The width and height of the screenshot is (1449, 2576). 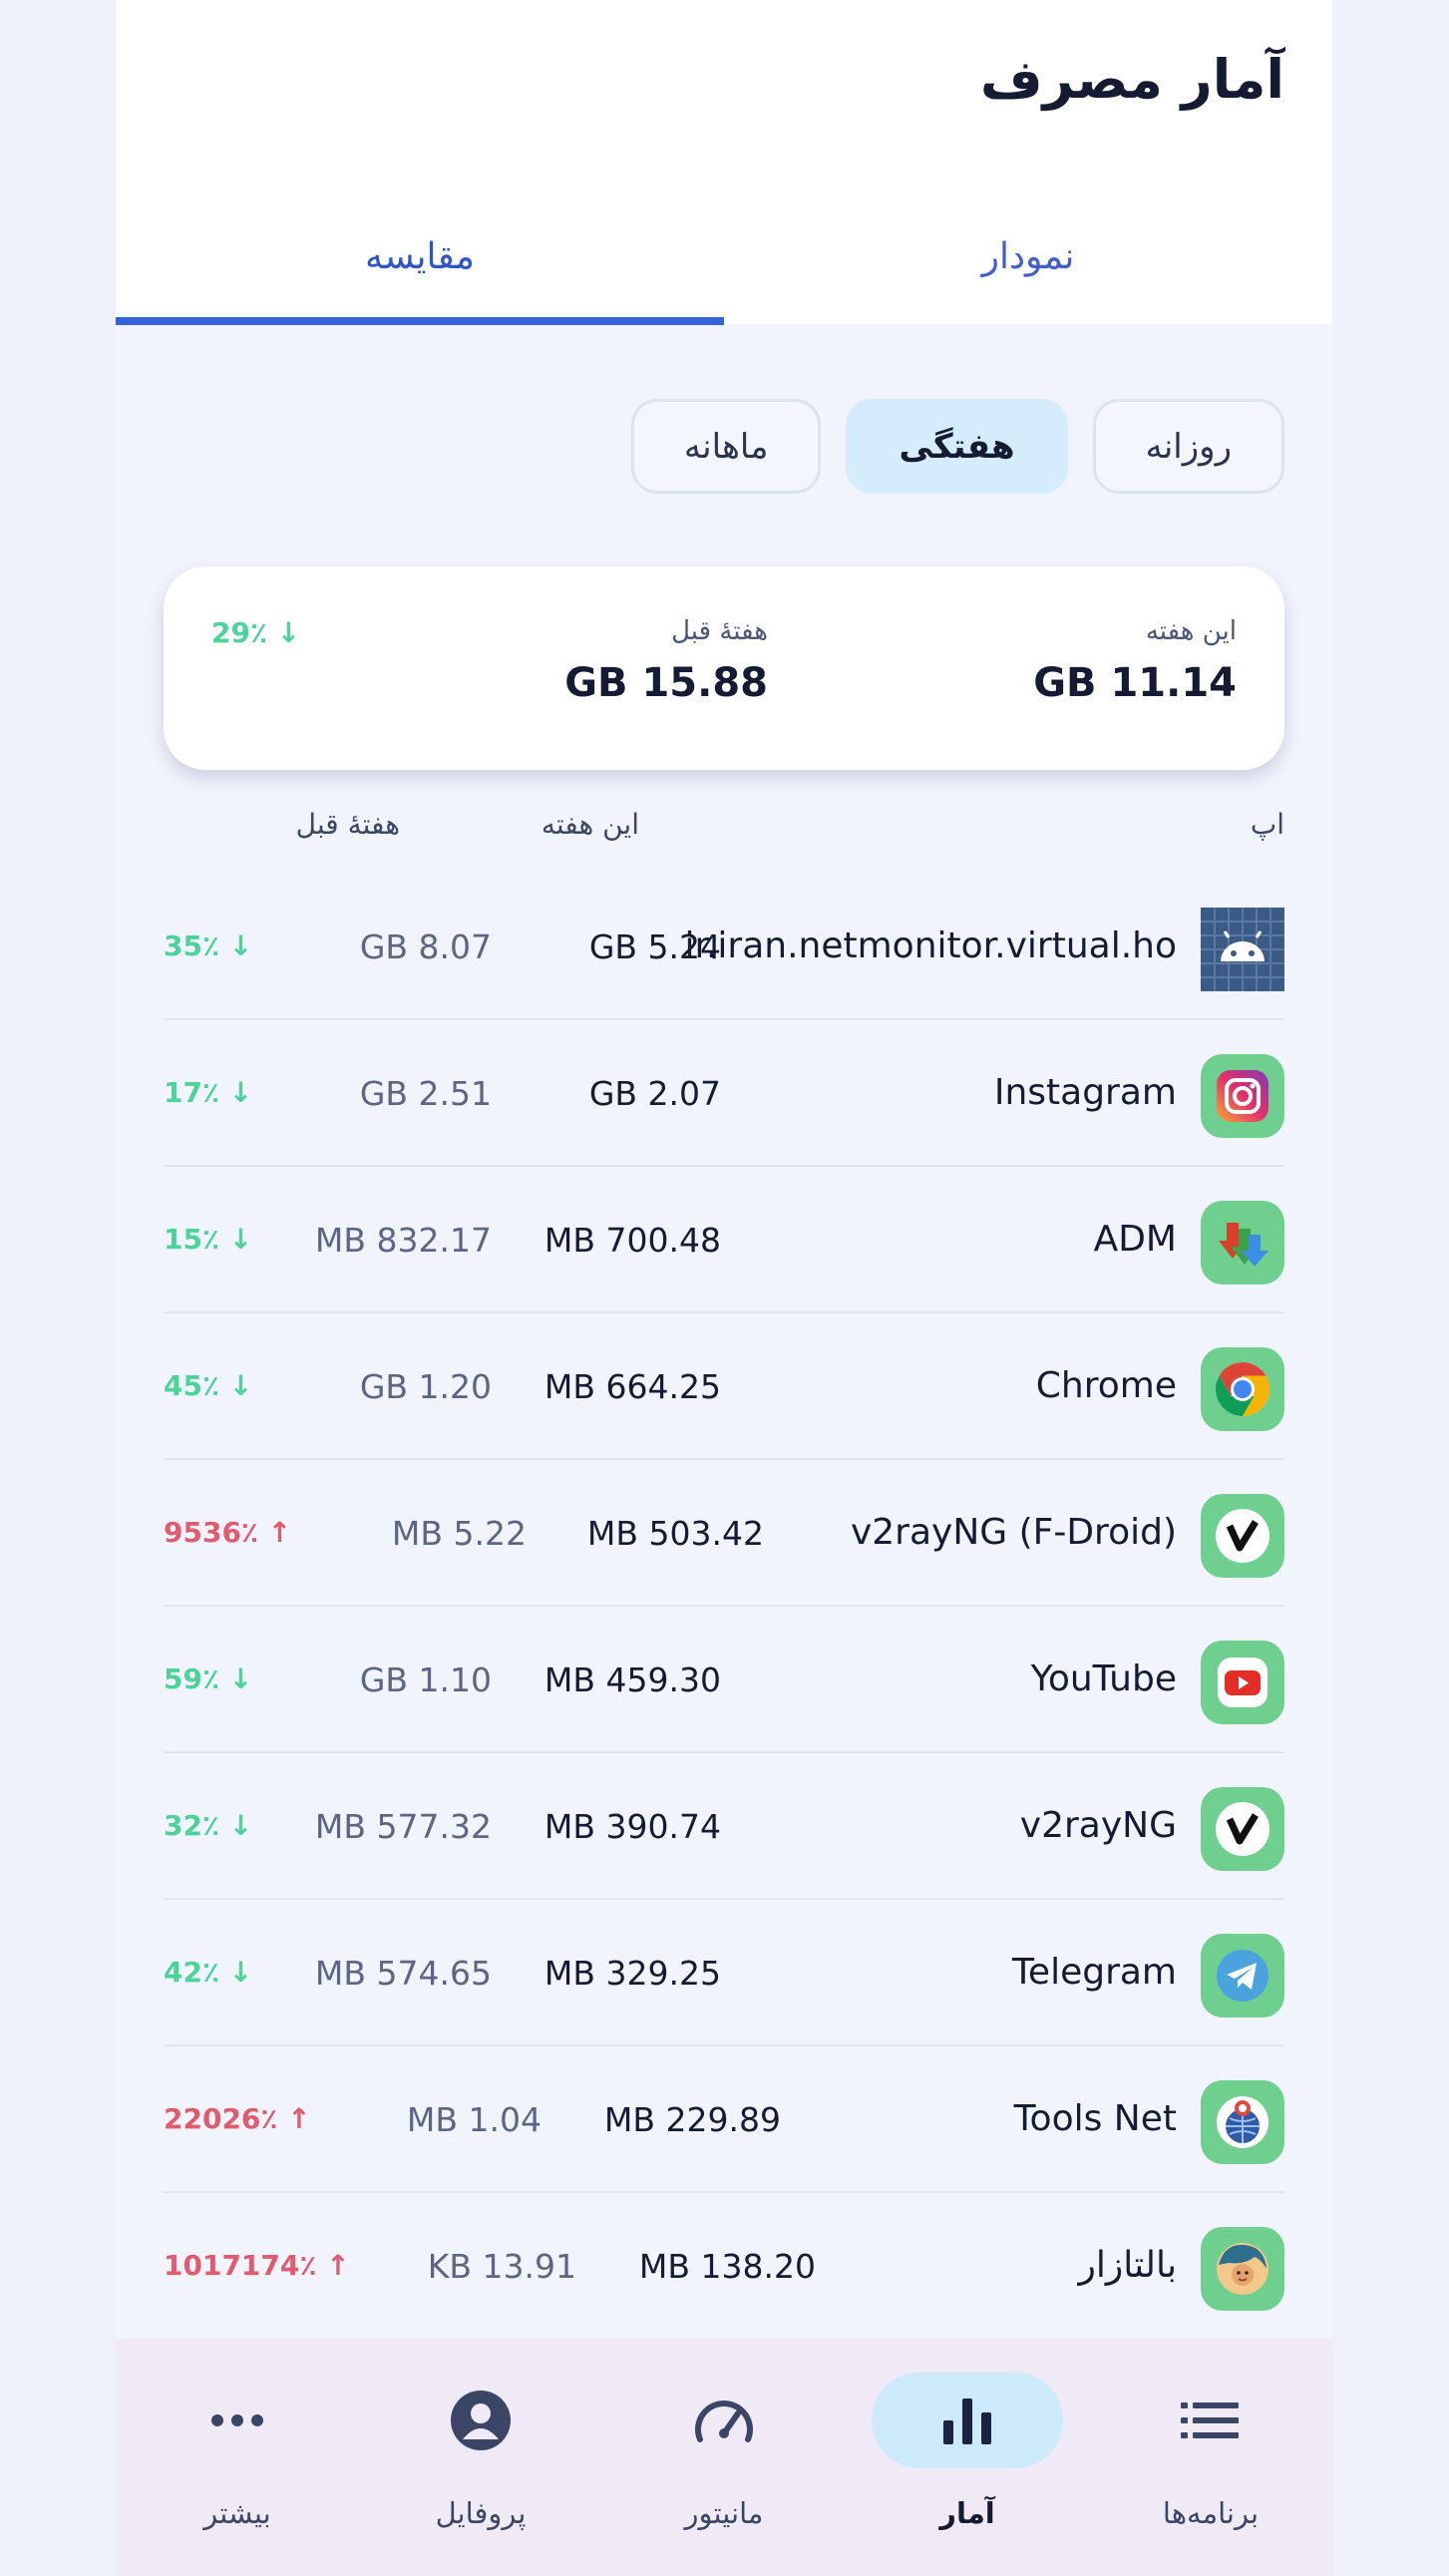 What do you see at coordinates (1242, 2269) in the screenshot?
I see `avatar-icon` at bounding box center [1242, 2269].